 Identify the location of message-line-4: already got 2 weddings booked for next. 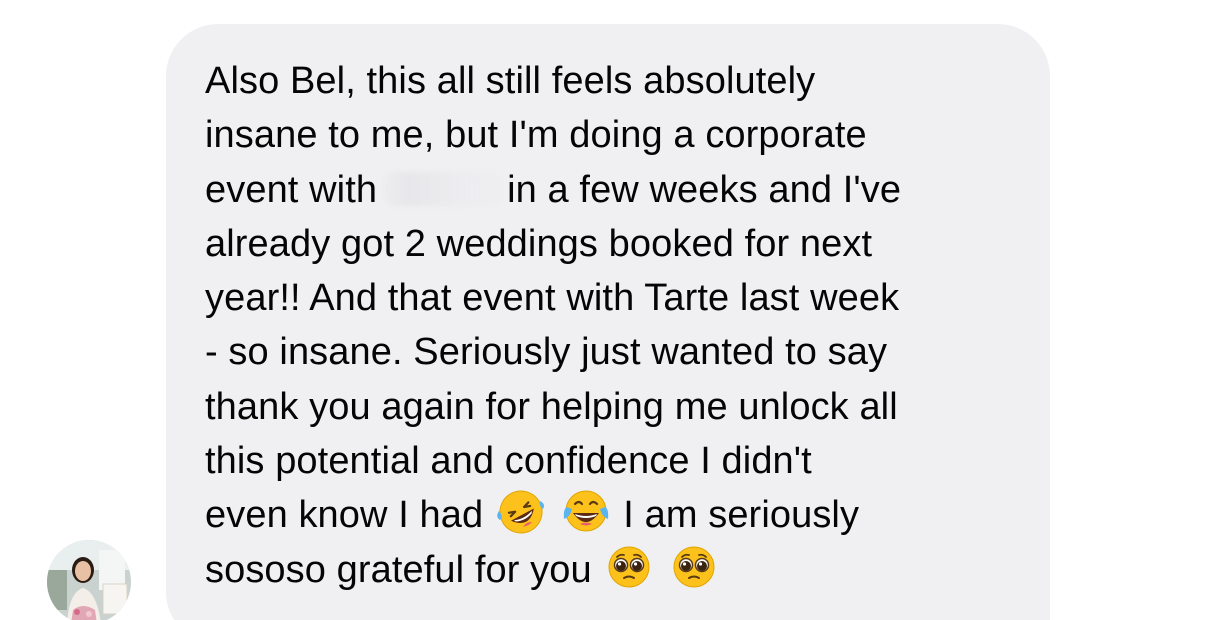
(539, 243).